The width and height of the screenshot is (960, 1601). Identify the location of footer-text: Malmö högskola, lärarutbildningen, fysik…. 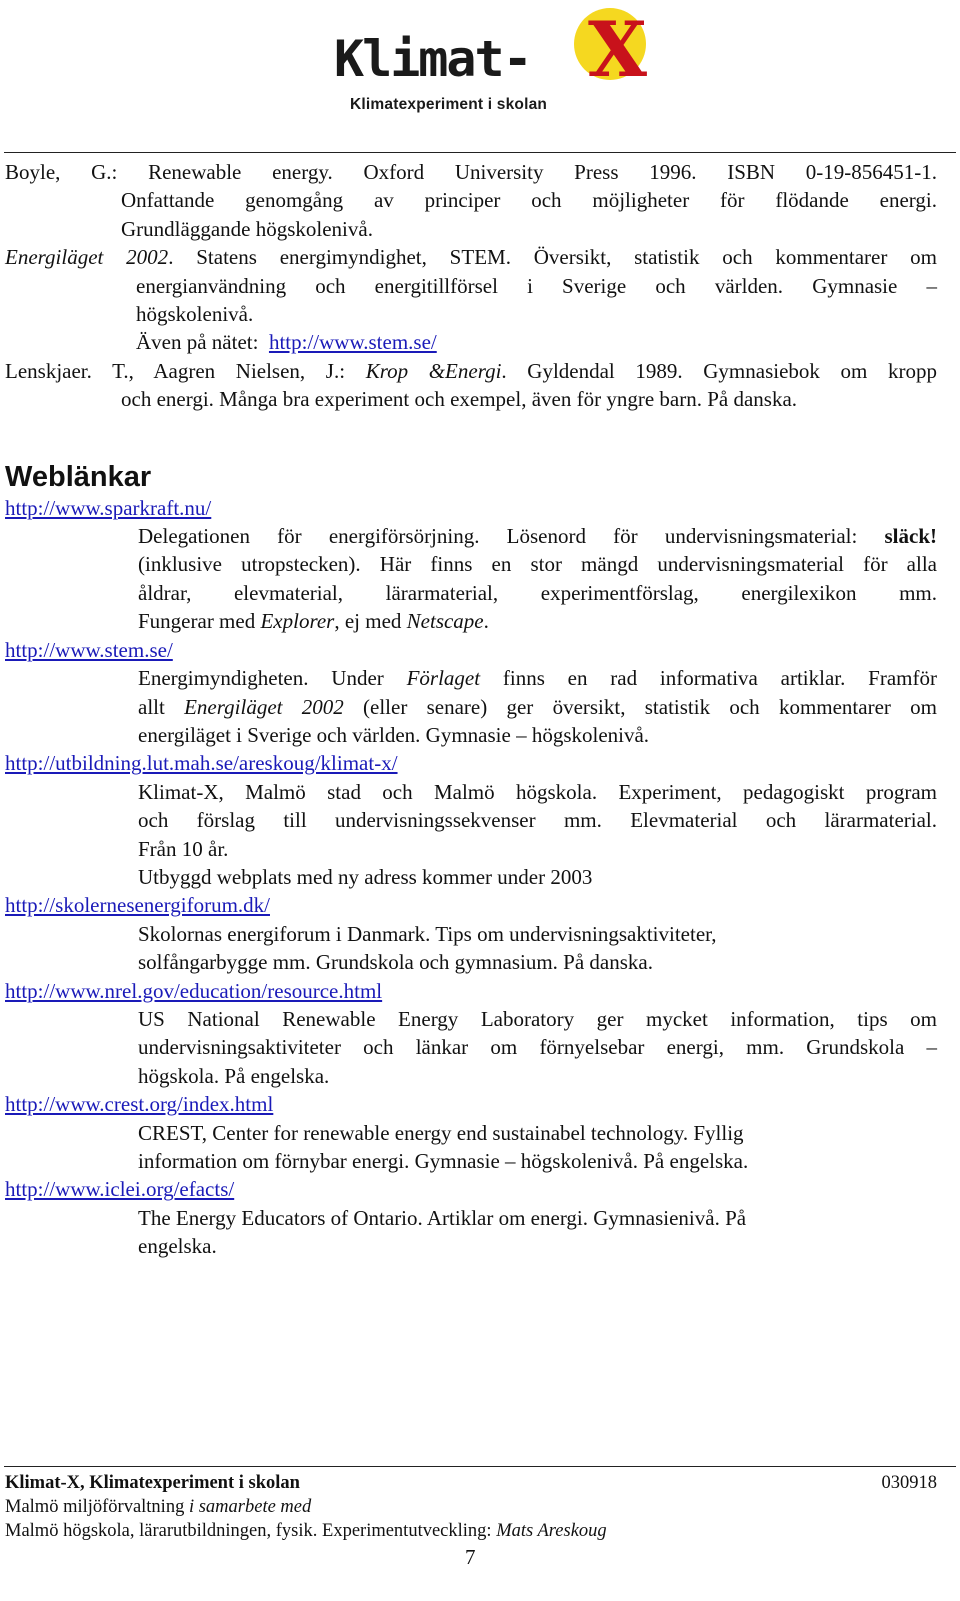
(251, 1531).